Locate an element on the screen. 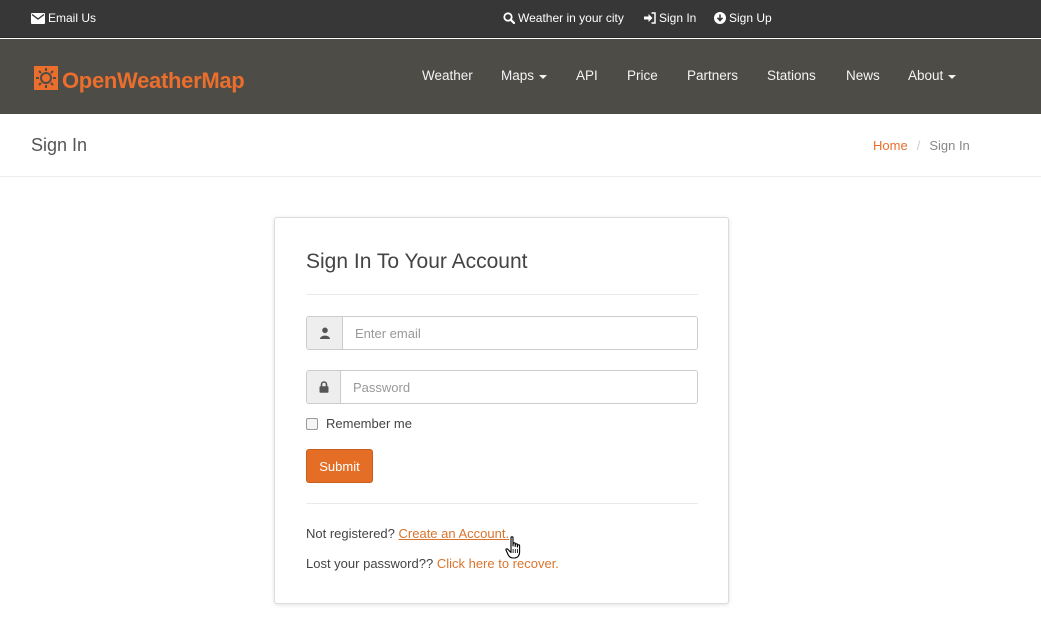 This screenshot has width=1041, height=626. top-sign-in-label: Sign In is located at coordinates (678, 18).